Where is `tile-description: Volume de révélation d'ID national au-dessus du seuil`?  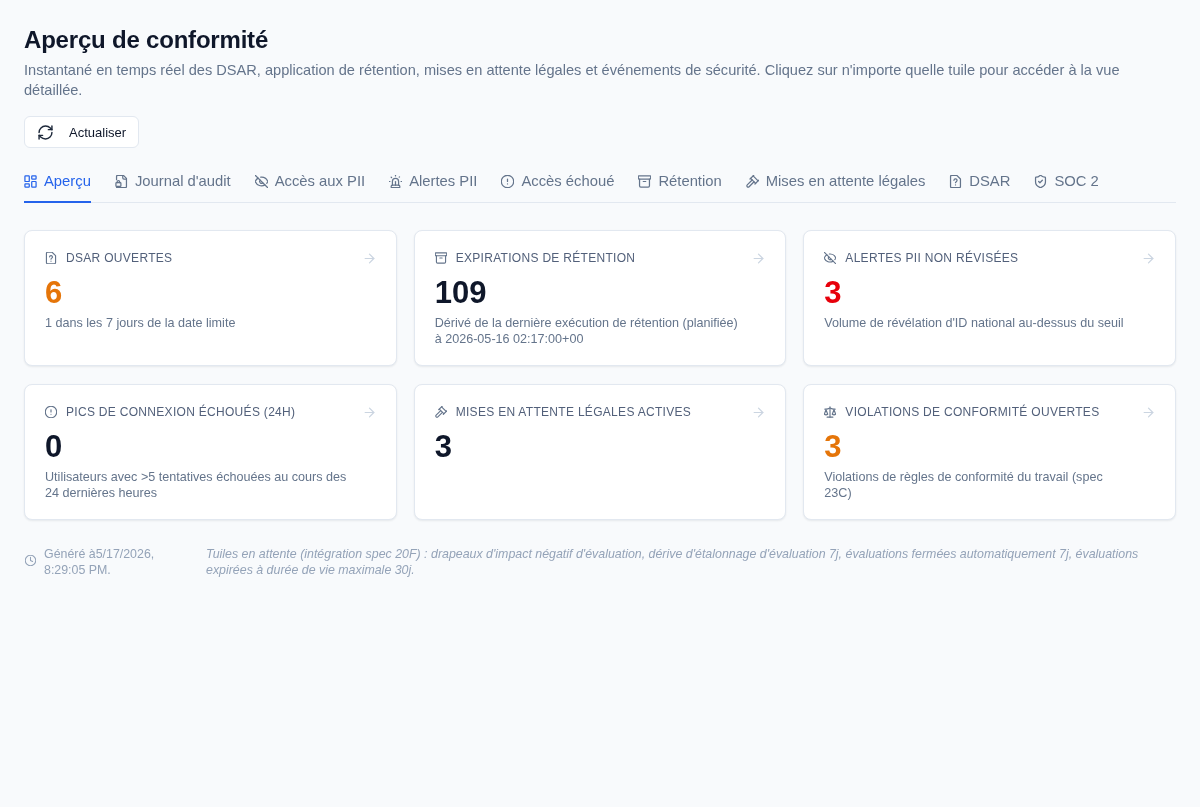
tile-description: Volume de révélation d'ID national au-dessus du seuil is located at coordinates (974, 323).